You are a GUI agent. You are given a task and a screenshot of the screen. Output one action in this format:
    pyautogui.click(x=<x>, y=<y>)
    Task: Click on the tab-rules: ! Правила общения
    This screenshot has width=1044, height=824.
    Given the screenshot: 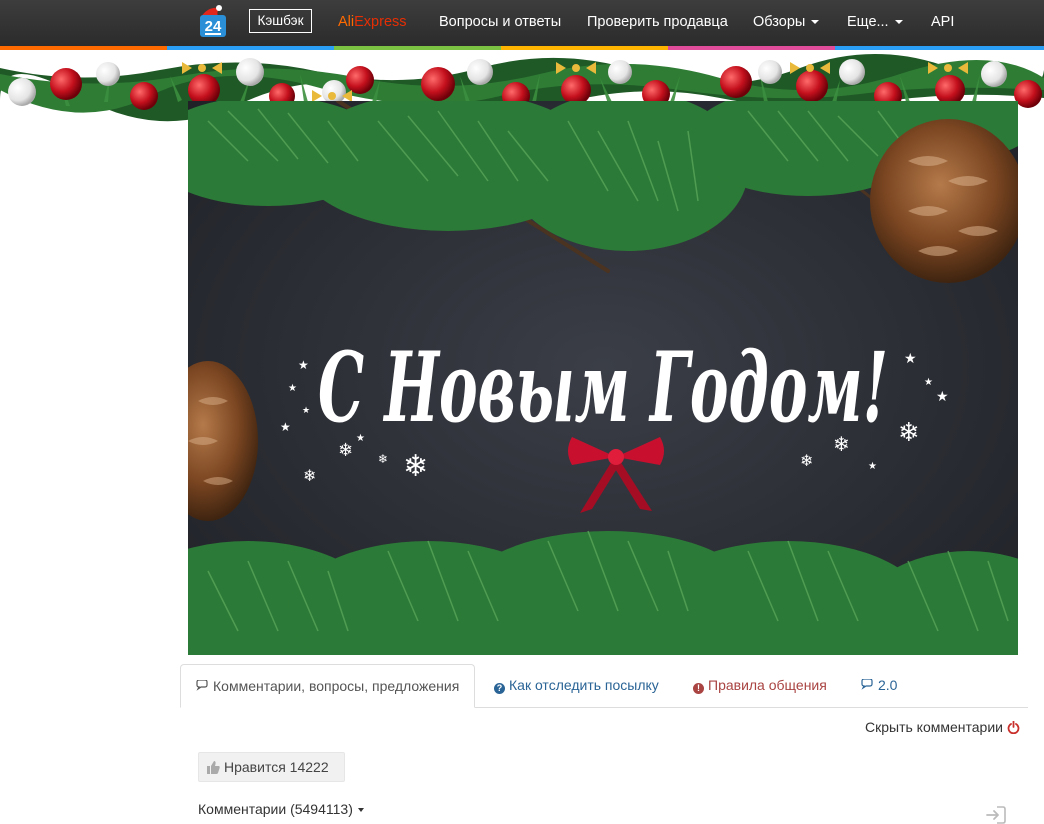 What is the action you would take?
    pyautogui.click(x=760, y=685)
    